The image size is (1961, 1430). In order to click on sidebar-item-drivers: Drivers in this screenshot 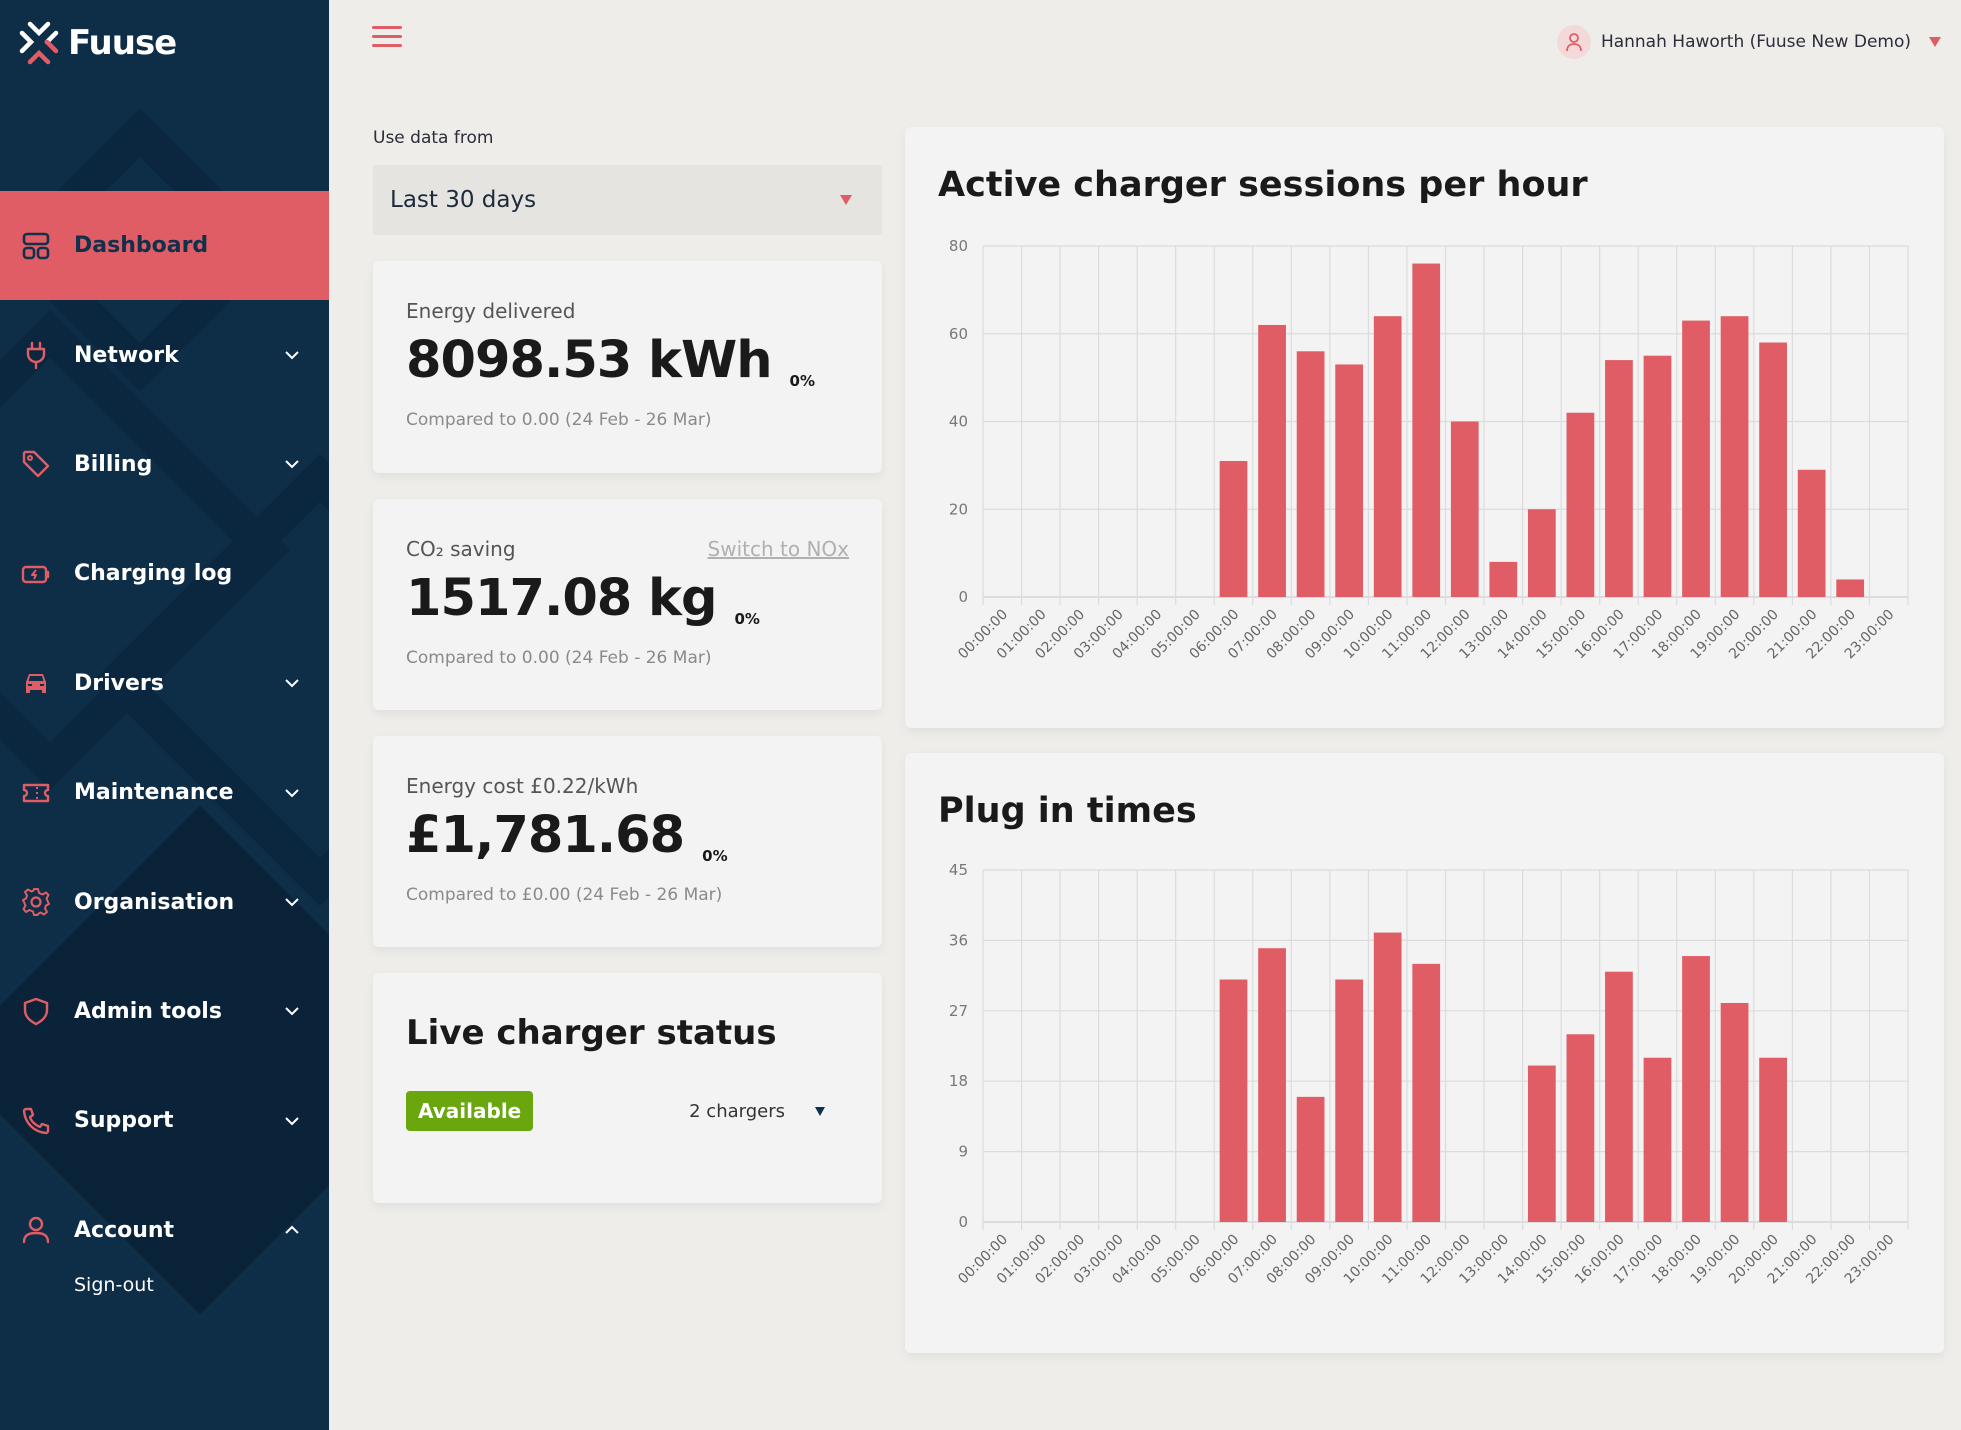, I will do `click(164, 683)`.